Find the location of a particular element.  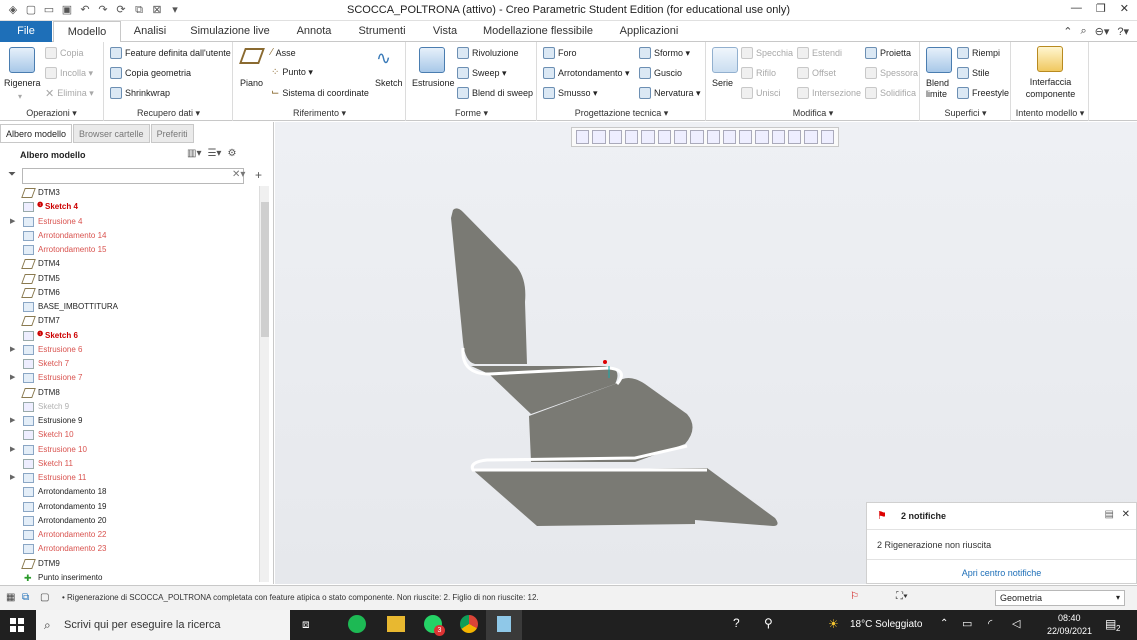

status-regenerate-icon: ⚐ is located at coordinates (854, 596).